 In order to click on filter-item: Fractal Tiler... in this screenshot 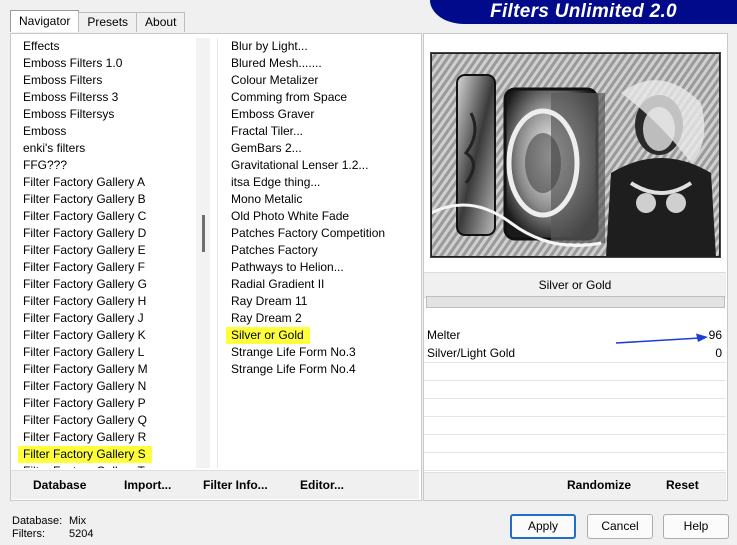, I will do `click(316, 131)`.